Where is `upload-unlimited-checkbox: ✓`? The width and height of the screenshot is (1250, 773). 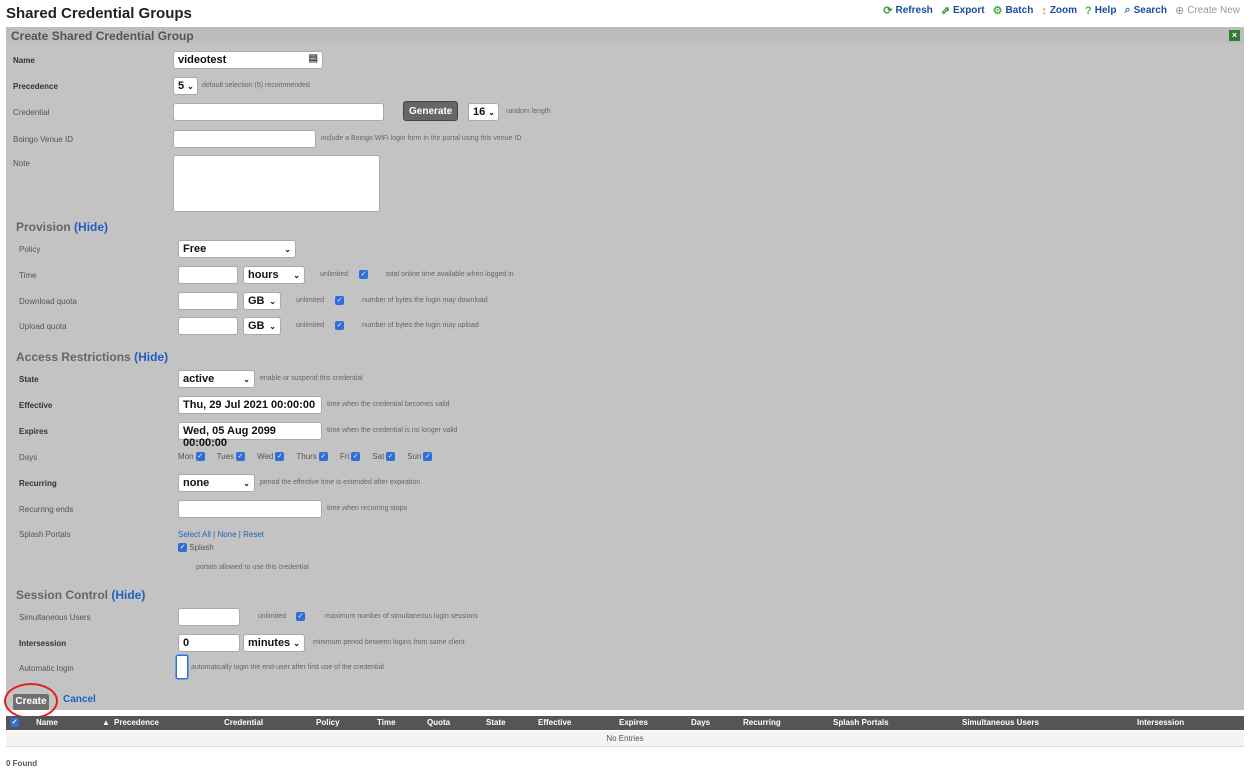
upload-unlimited-checkbox: ✓ is located at coordinates (339, 325).